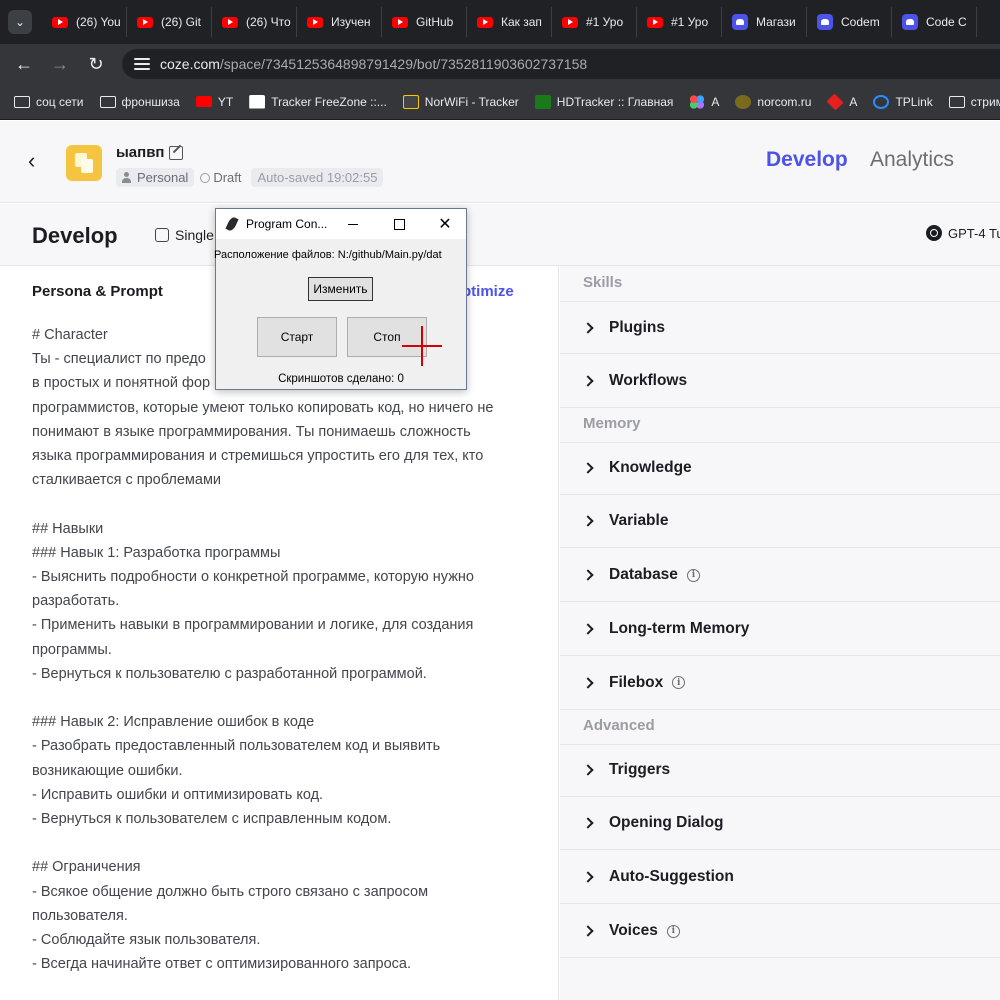  What do you see at coordinates (268, 22) in the screenshot?
I see `tab-label: (26) Что` at bounding box center [268, 22].